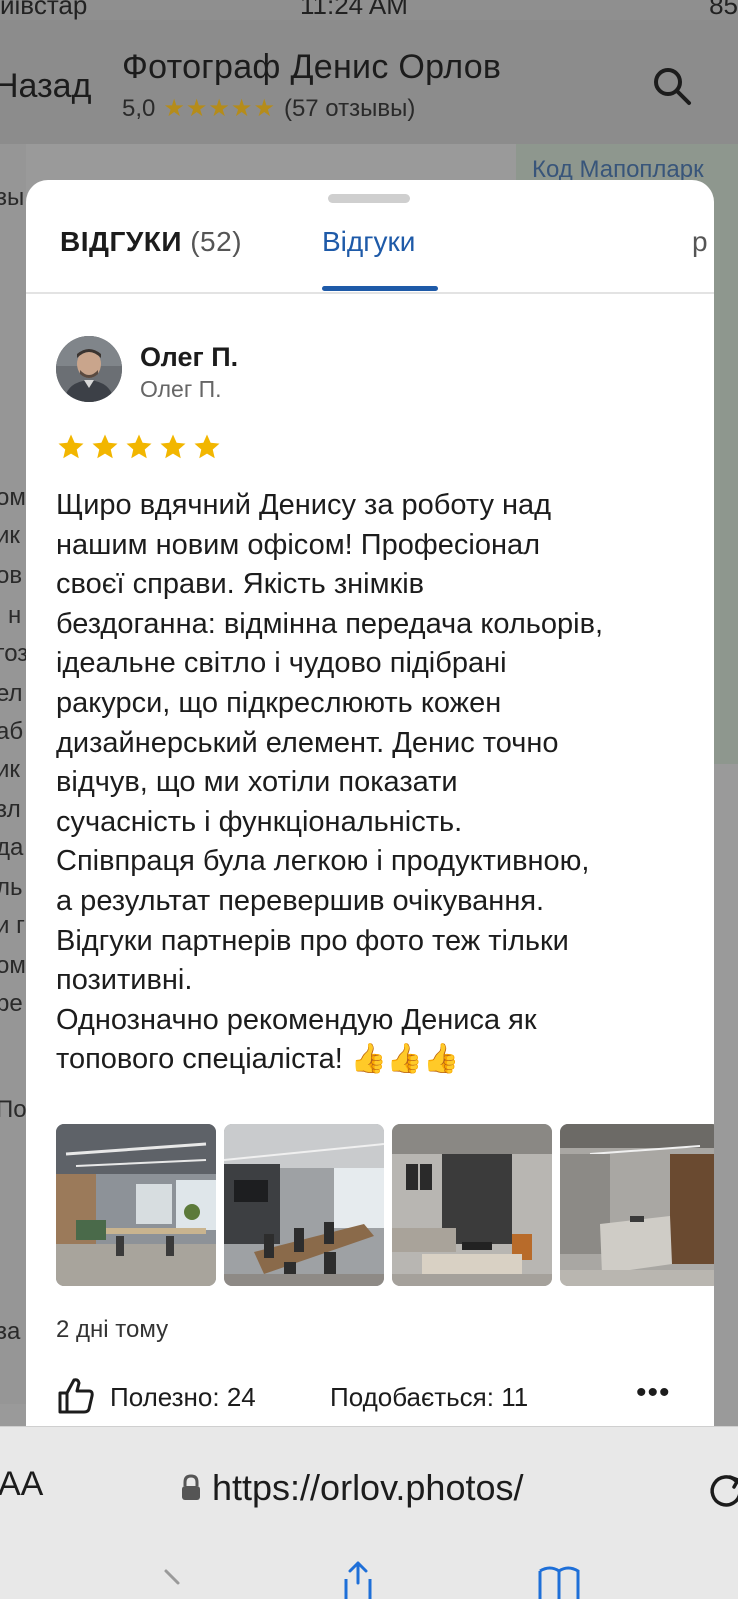  What do you see at coordinates (12, 197) in the screenshot?
I see `background-text-fragment: зы` at bounding box center [12, 197].